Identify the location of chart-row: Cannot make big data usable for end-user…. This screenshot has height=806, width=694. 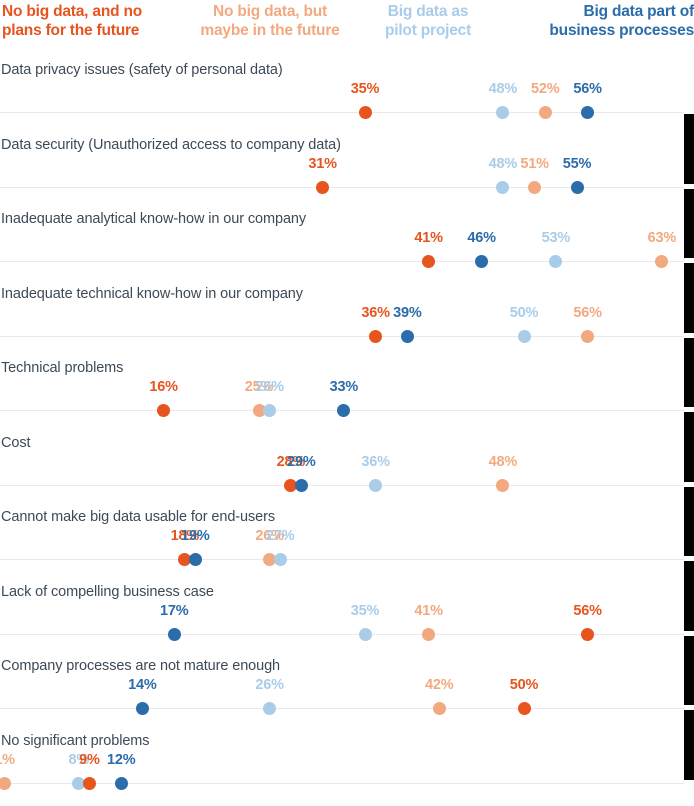
(347, 540).